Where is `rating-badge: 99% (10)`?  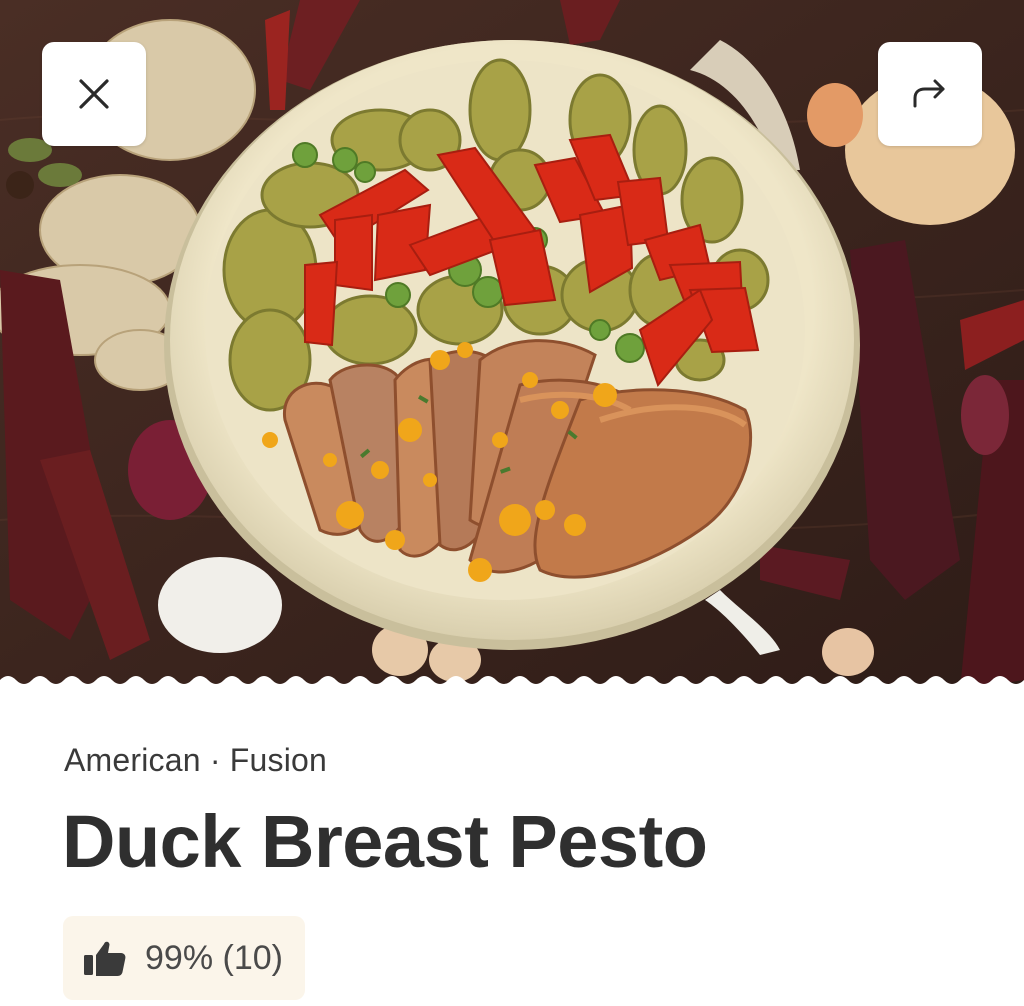 rating-badge: 99% (10) is located at coordinates (184, 958).